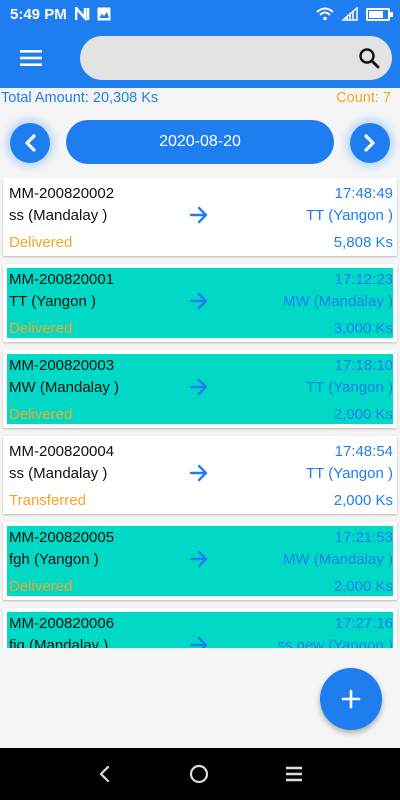 This screenshot has width=400, height=800. I want to click on status-time: 5:49 PM, so click(38, 14).